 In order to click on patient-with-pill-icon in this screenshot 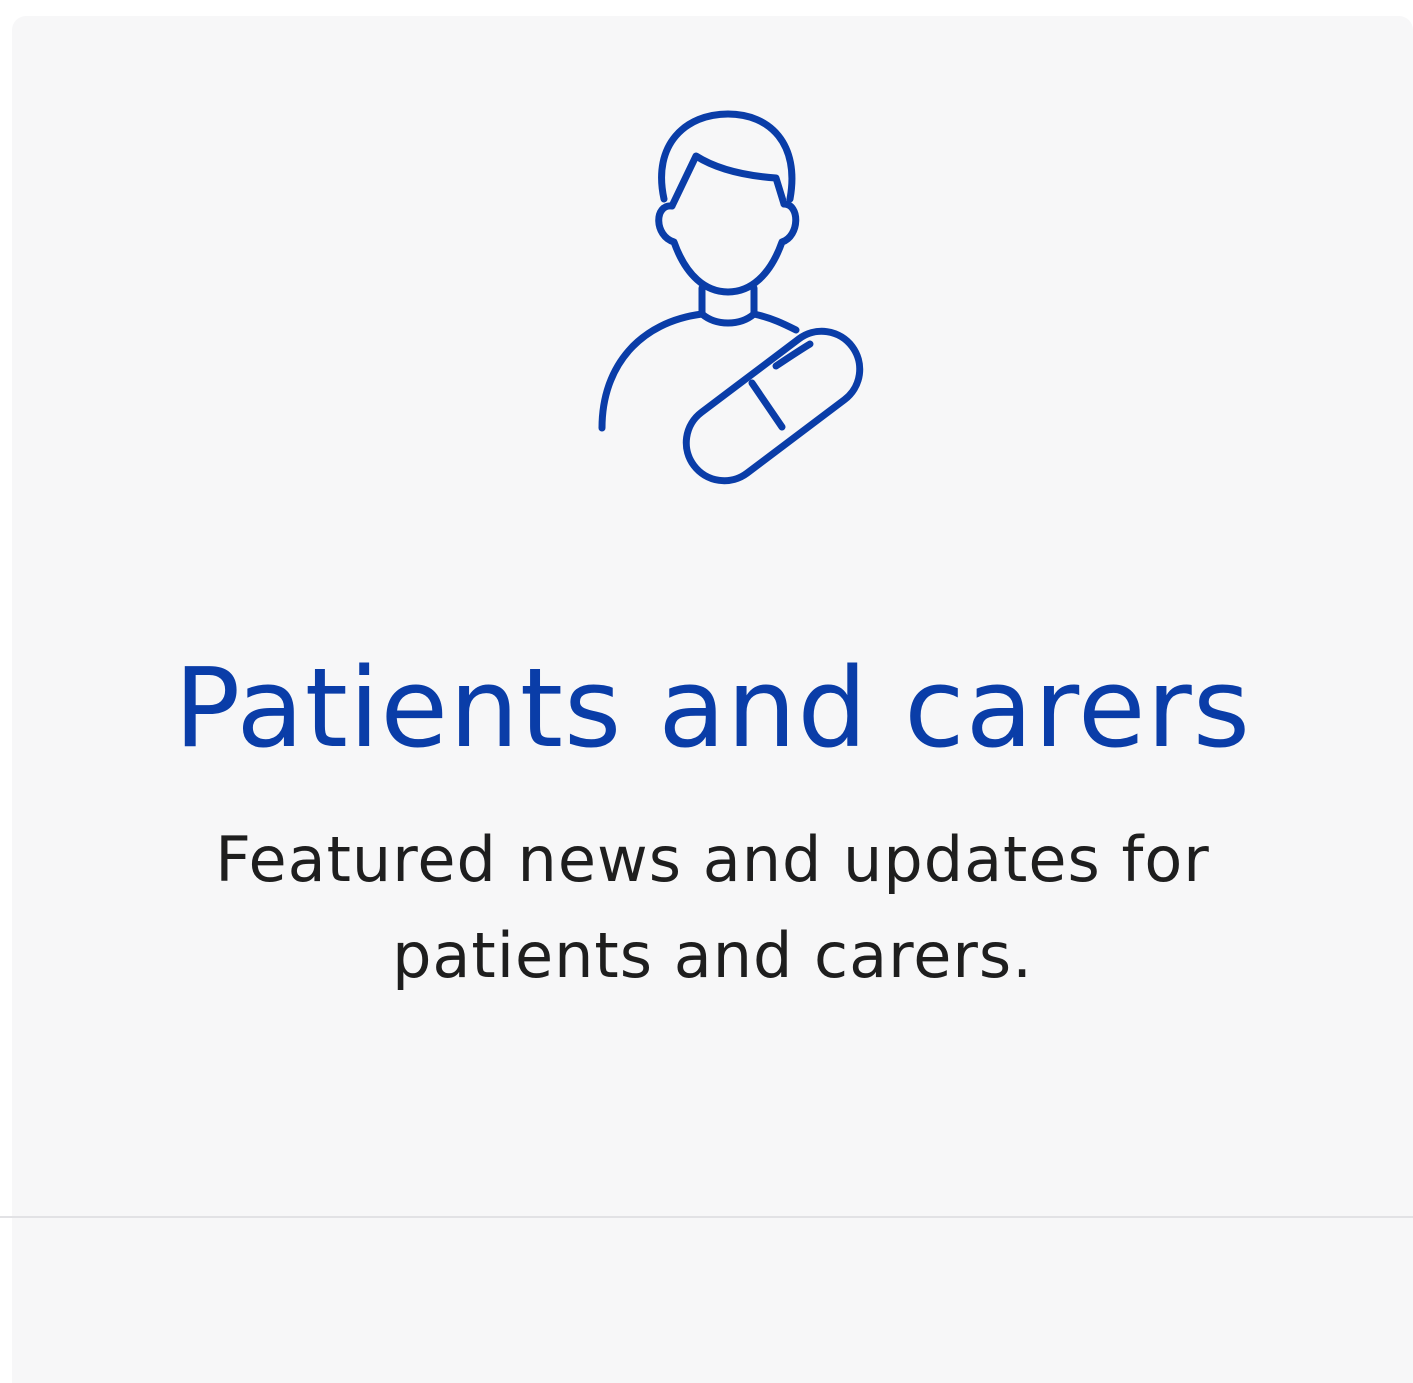, I will do `click(723, 304)`.